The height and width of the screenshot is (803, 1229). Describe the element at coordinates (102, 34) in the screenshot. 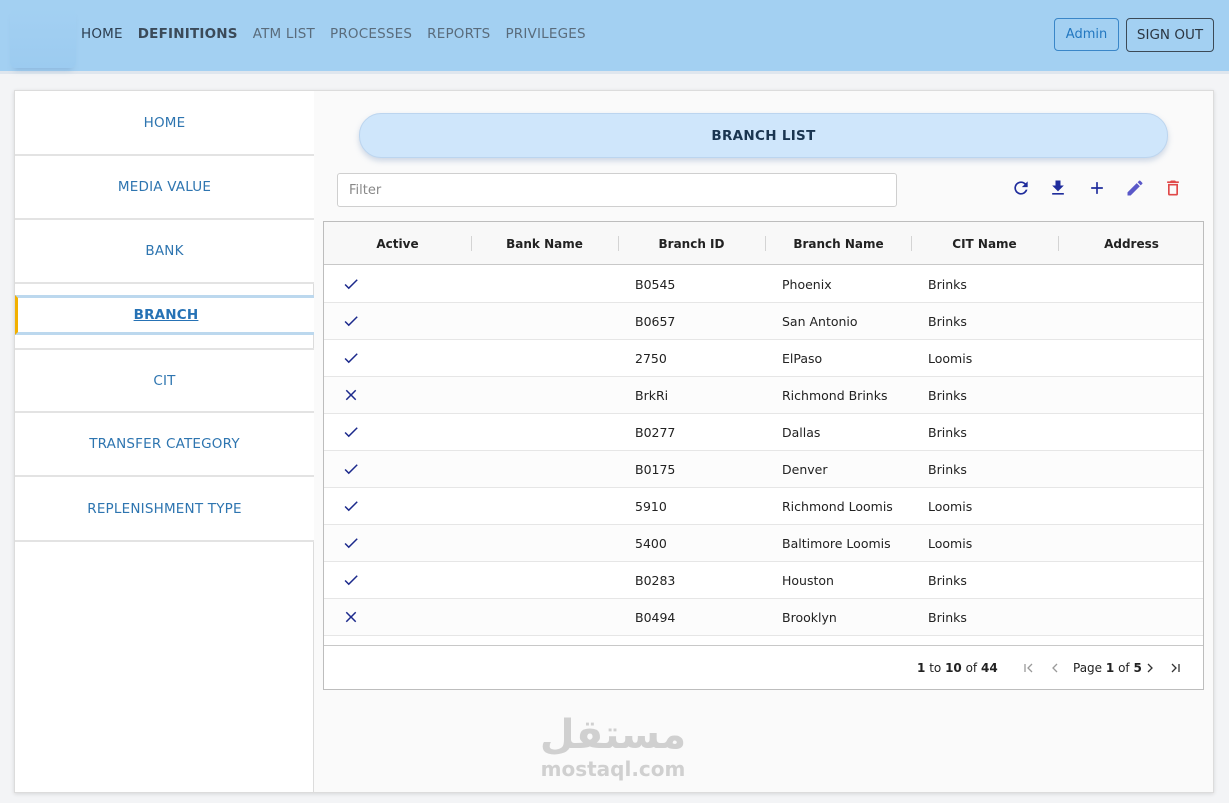

I see `nav-home: HOME` at that location.